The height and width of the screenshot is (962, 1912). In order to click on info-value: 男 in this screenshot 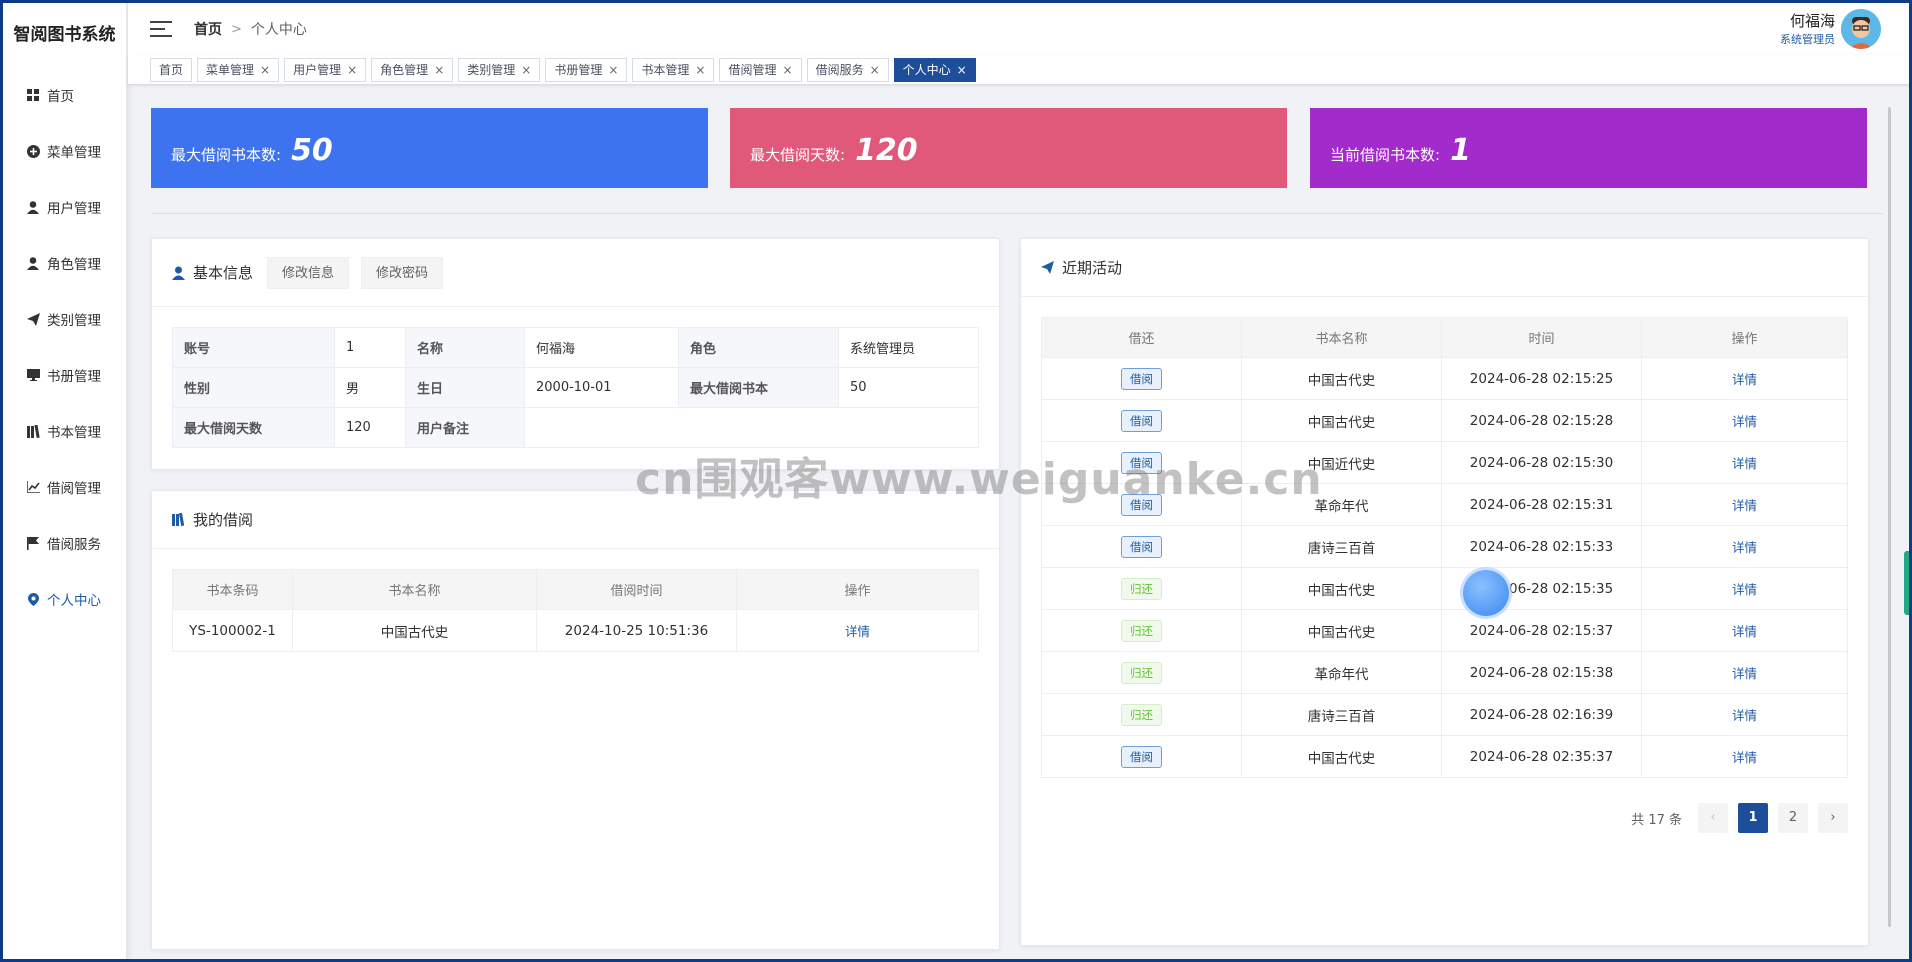, I will do `click(370, 387)`.